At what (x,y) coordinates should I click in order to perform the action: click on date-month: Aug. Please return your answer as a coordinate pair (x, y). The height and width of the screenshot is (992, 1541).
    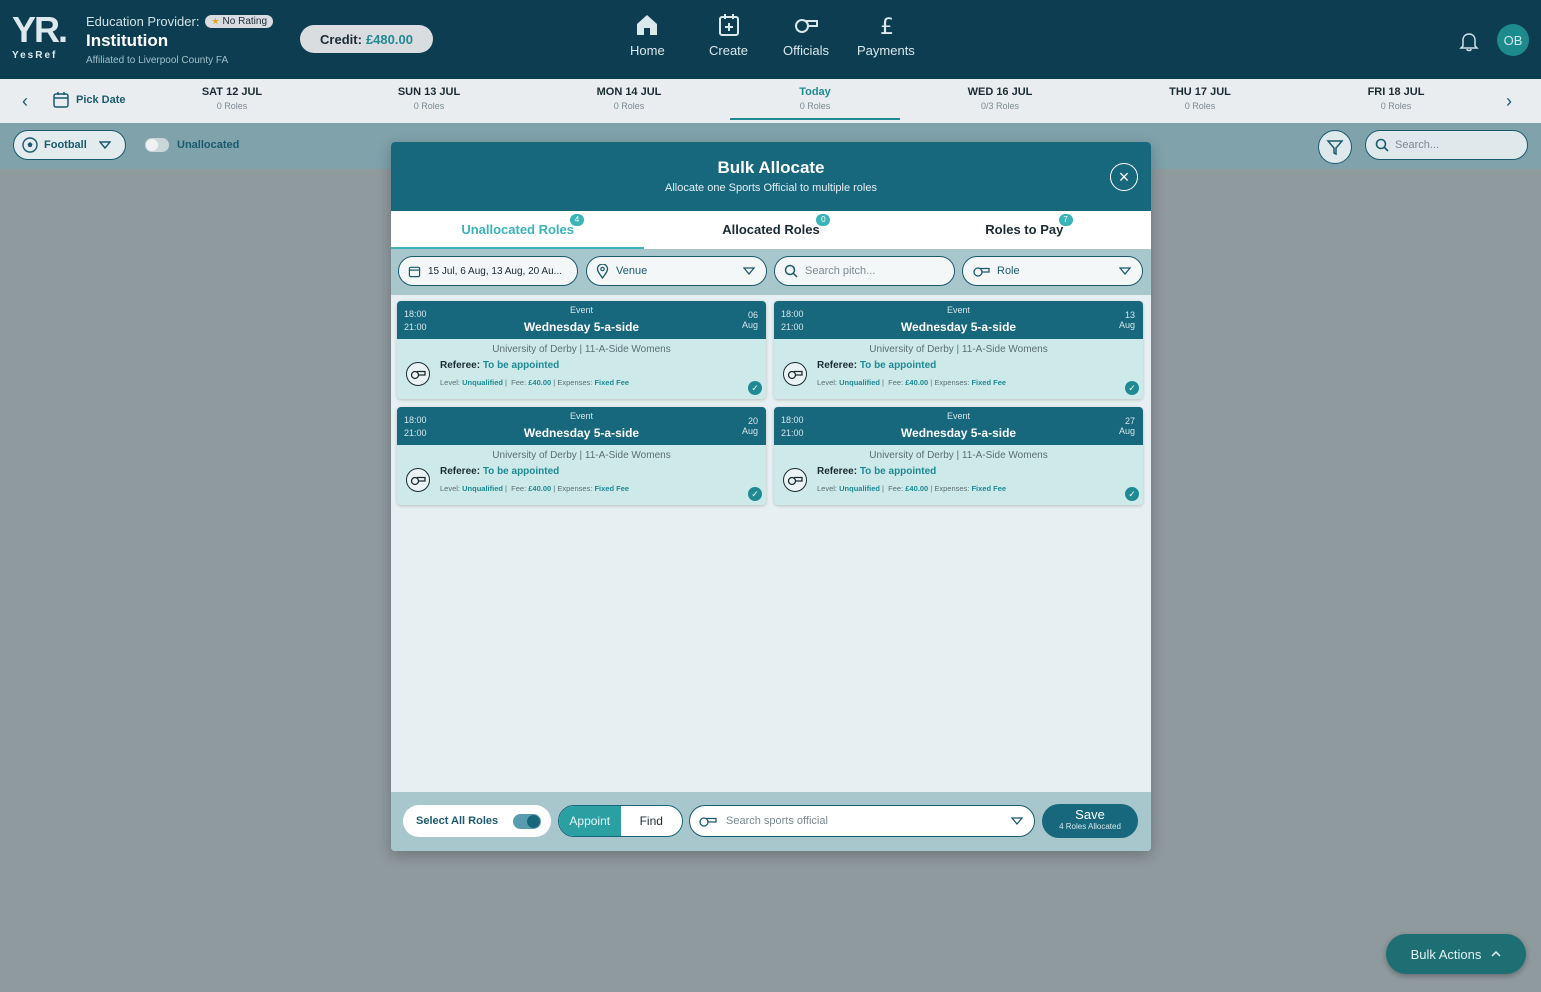
    Looking at the image, I should click on (1126, 431).